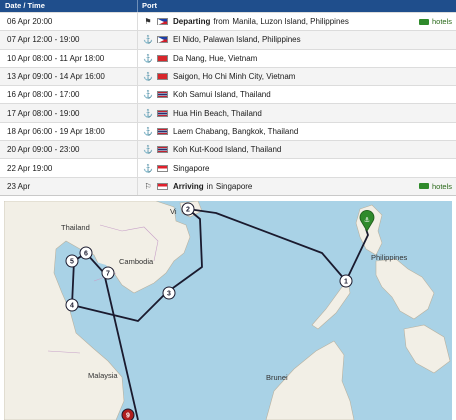  I want to click on route-marker-9: 9, so click(128, 414).